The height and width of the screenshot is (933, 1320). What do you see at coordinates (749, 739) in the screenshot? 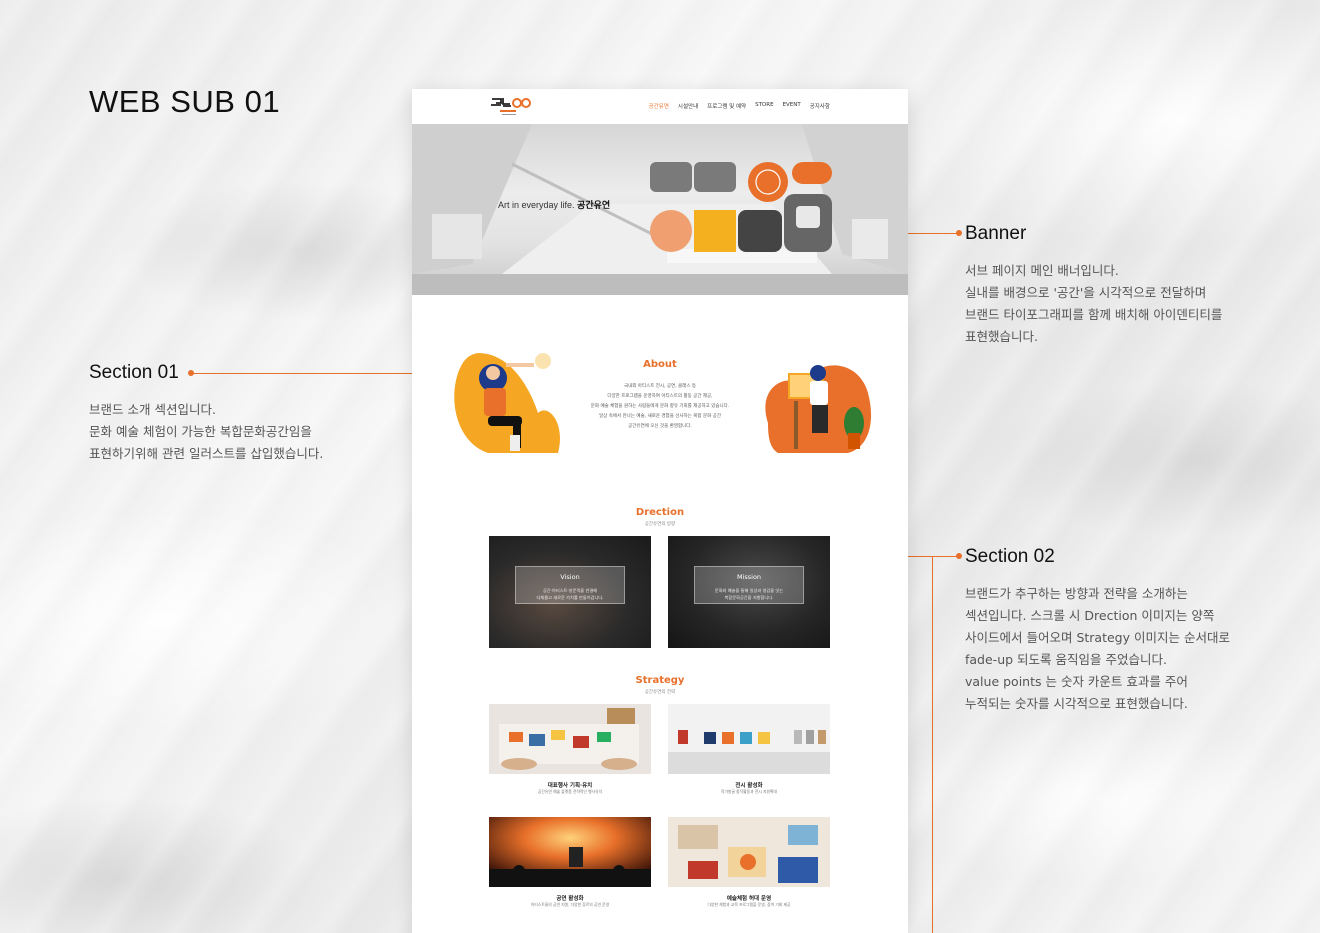
I see `strategy-image-exhibition` at bounding box center [749, 739].